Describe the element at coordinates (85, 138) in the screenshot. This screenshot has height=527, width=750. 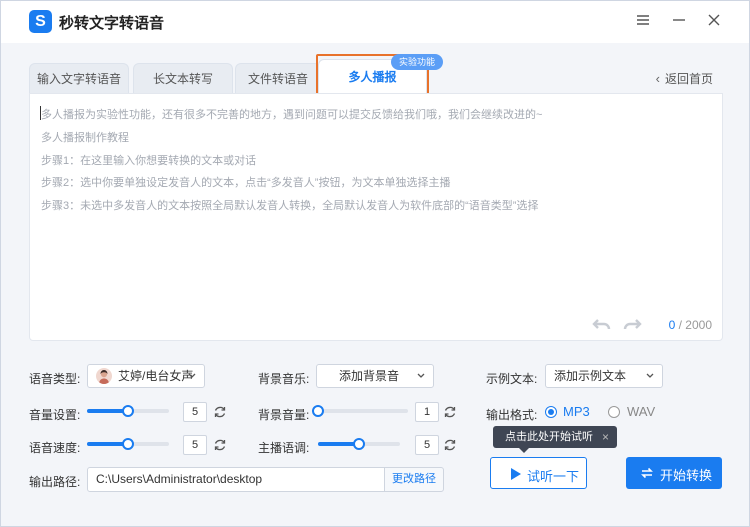
I see `editor-line: 多人播报制作教程` at that location.